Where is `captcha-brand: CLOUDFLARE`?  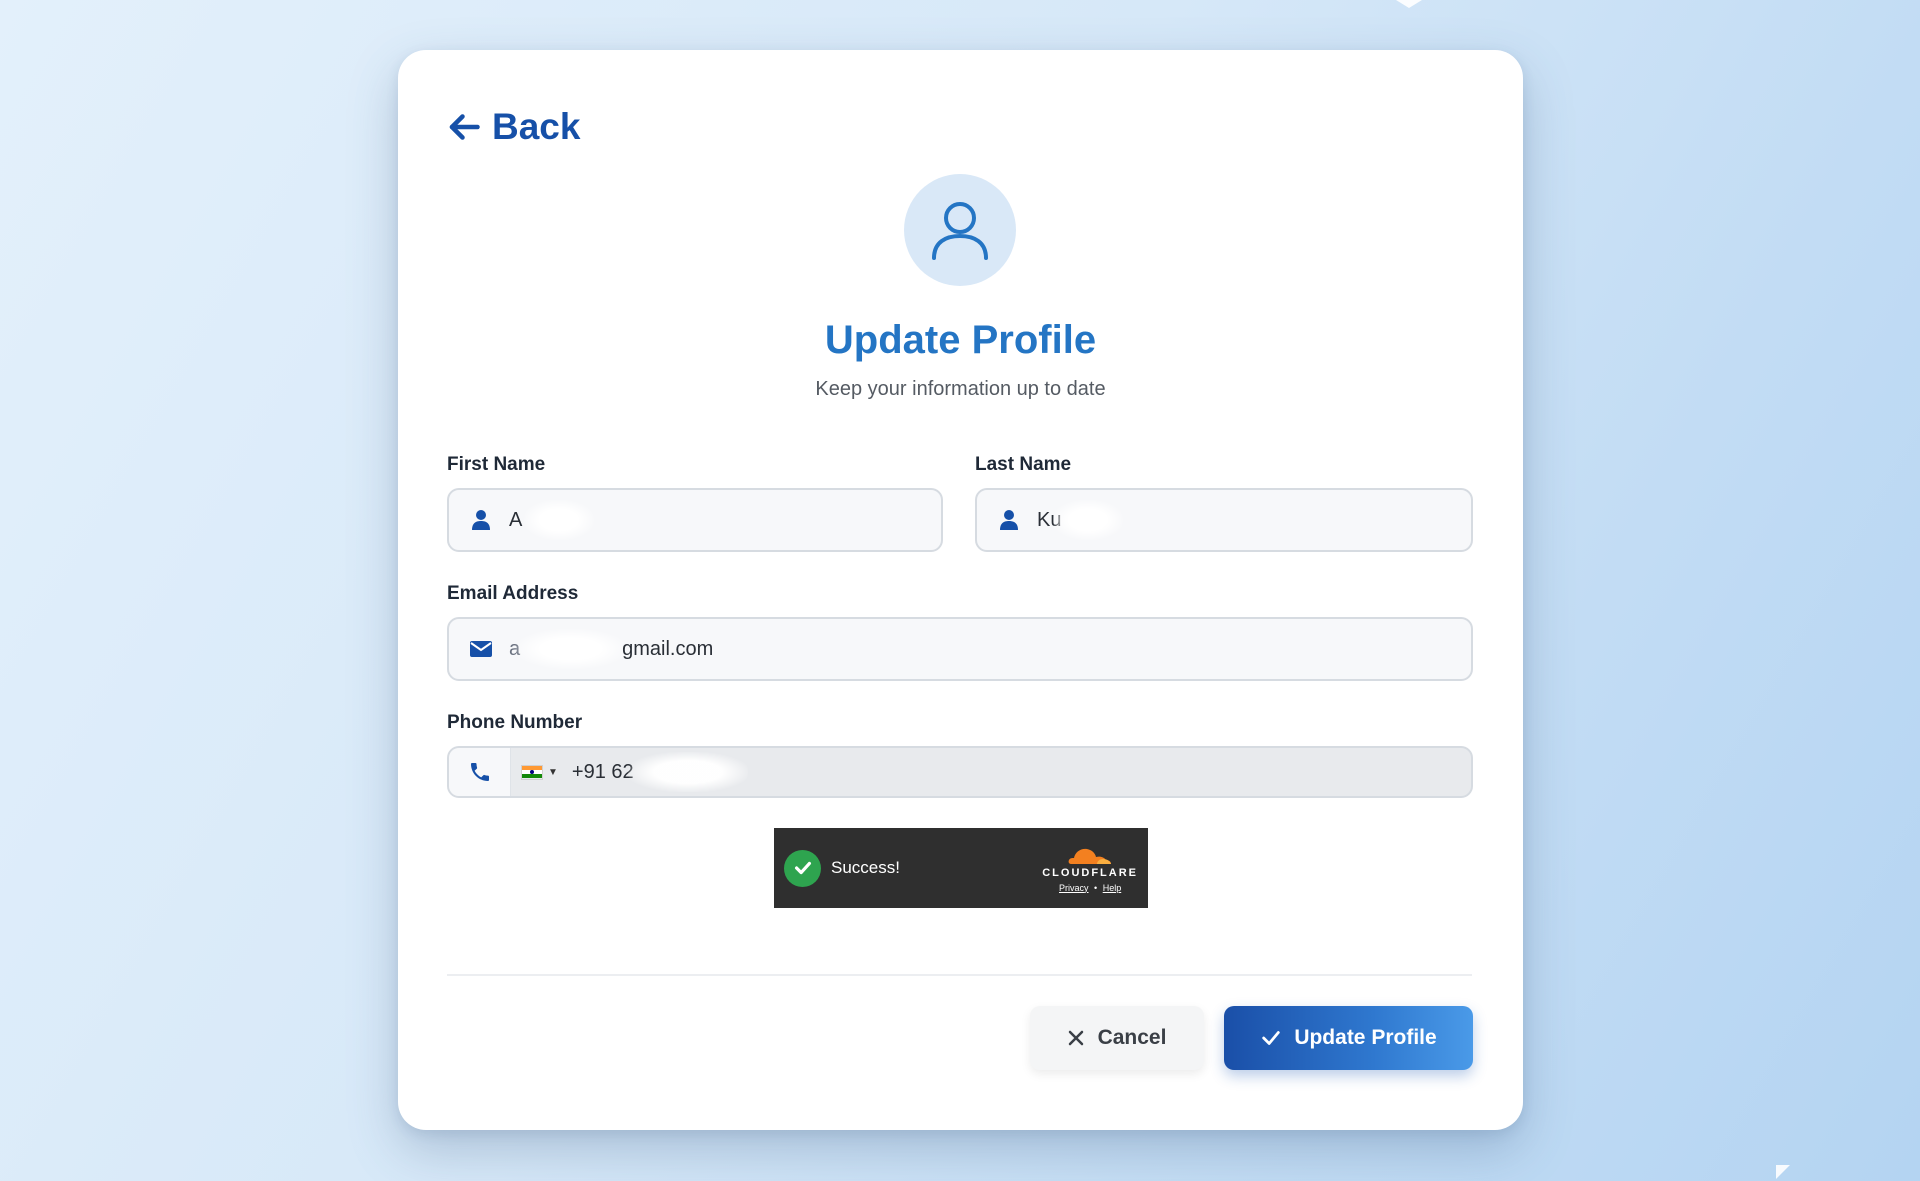
captcha-brand: CLOUDFLARE is located at coordinates (1090, 872).